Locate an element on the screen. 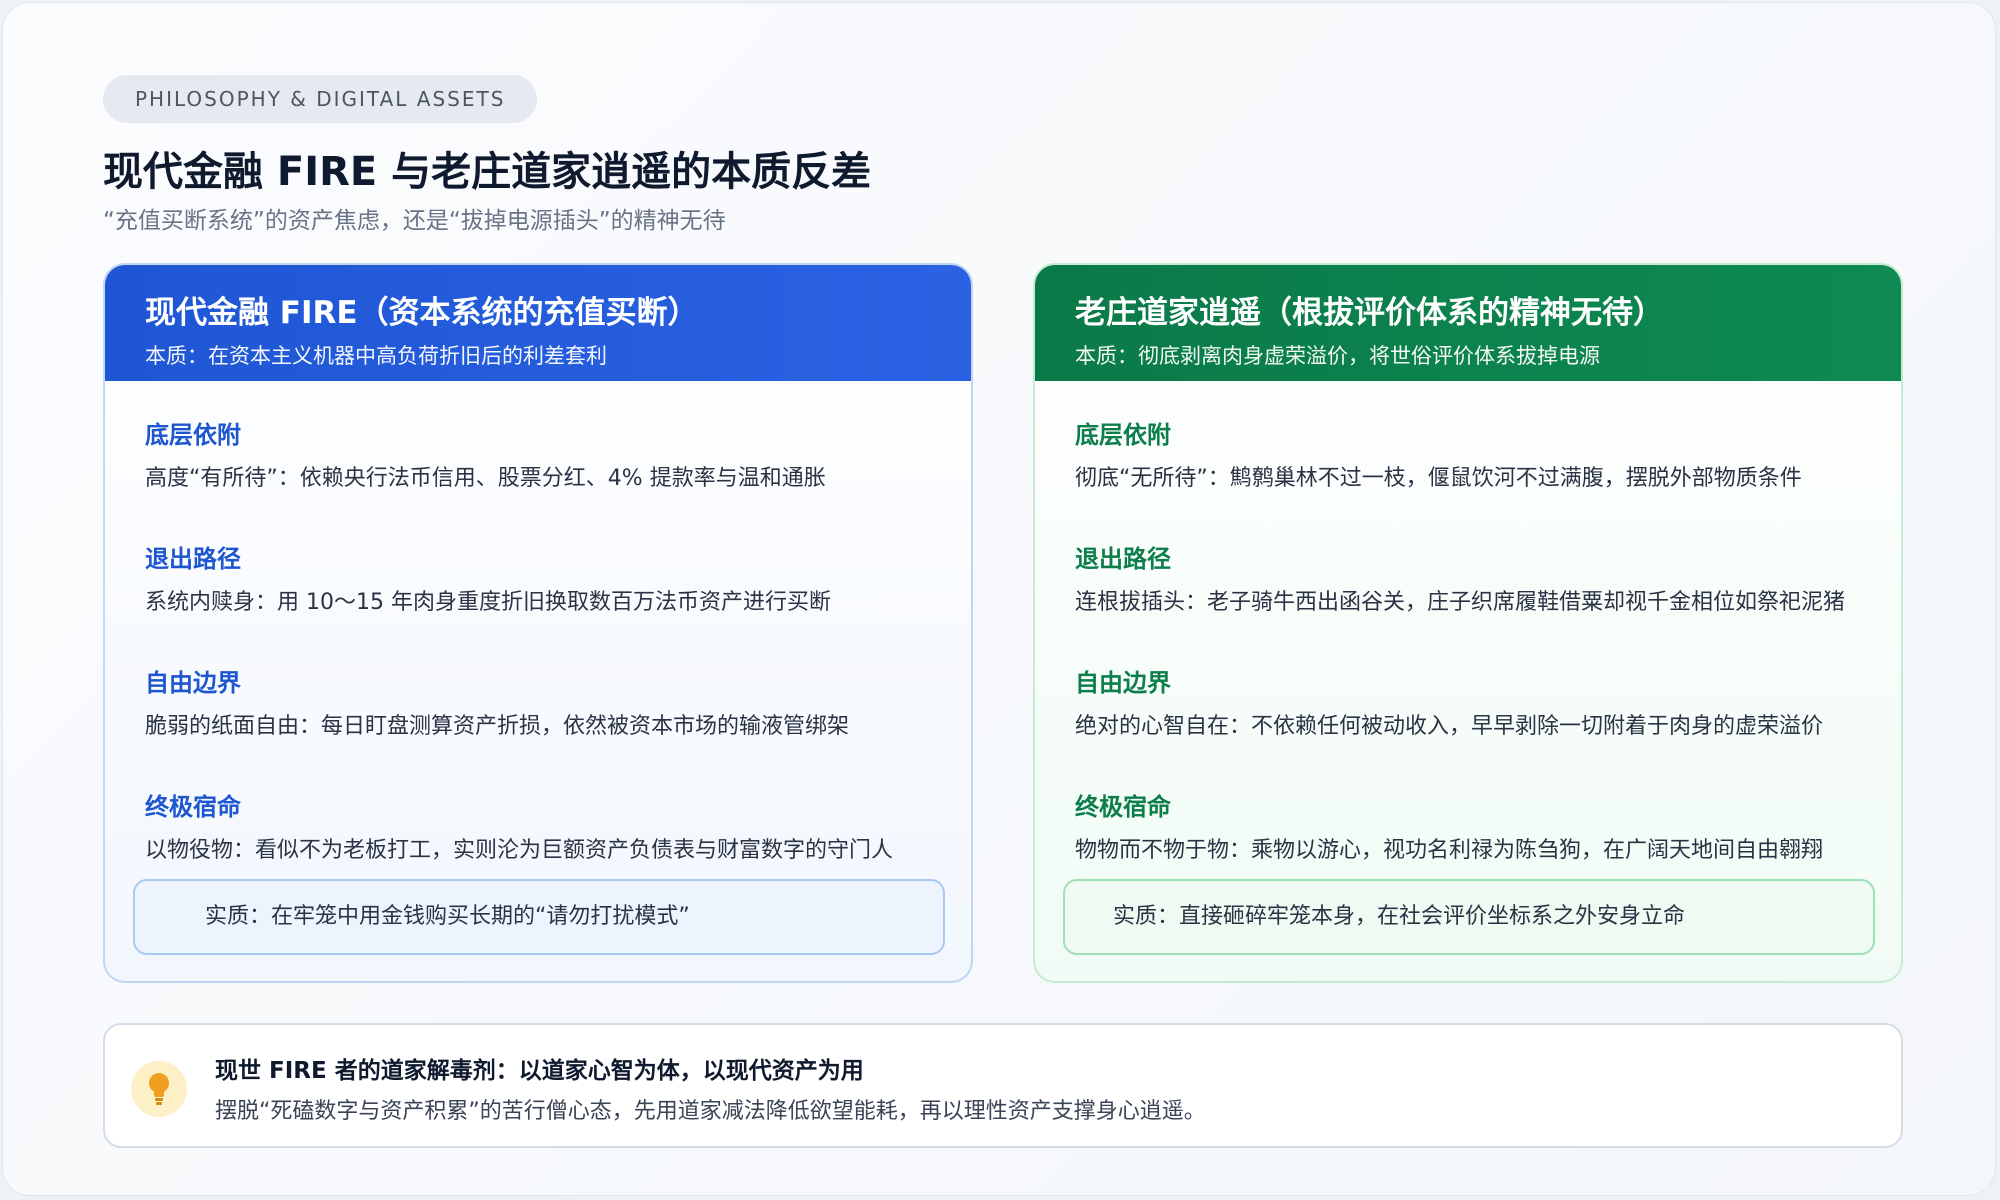  taoist-section-exit: 退出路径 连根拔插头：老子骑牛西出函谷关，庄子织席履鞋借粟却视千金相位如祭祀泥猪 is located at coordinates (1480, 577).